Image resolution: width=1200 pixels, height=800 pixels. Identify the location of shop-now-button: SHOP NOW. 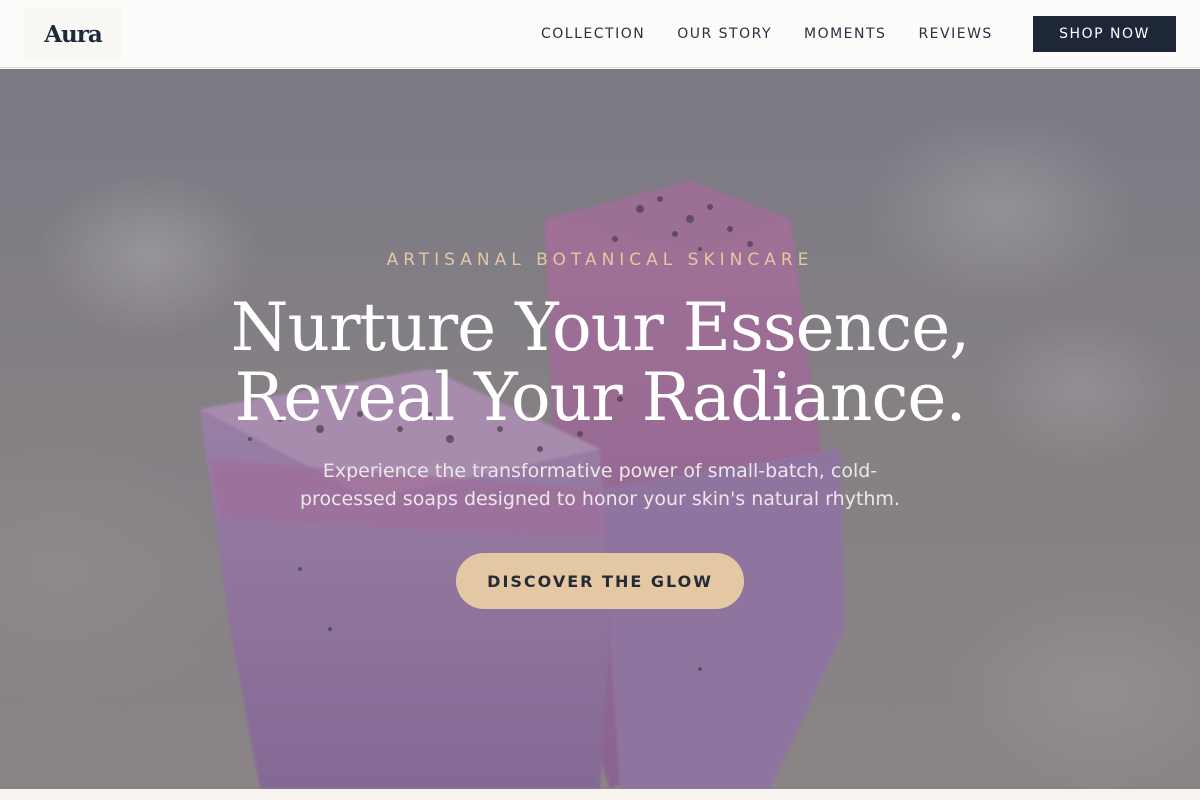
(1104, 34).